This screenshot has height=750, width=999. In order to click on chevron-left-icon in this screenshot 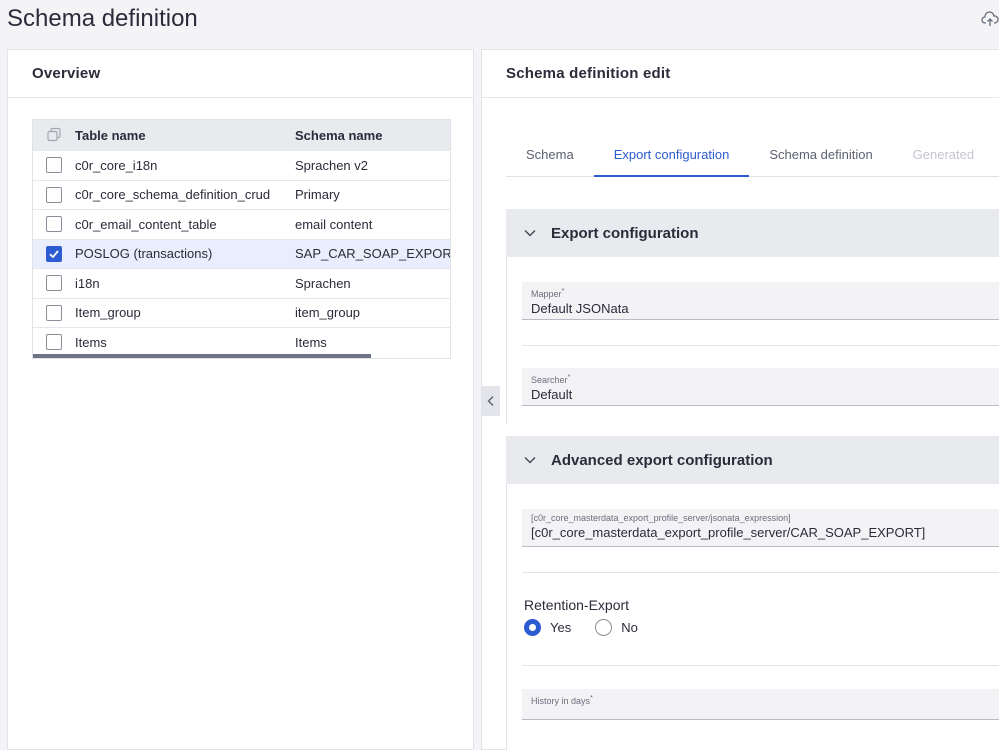, I will do `click(490, 401)`.